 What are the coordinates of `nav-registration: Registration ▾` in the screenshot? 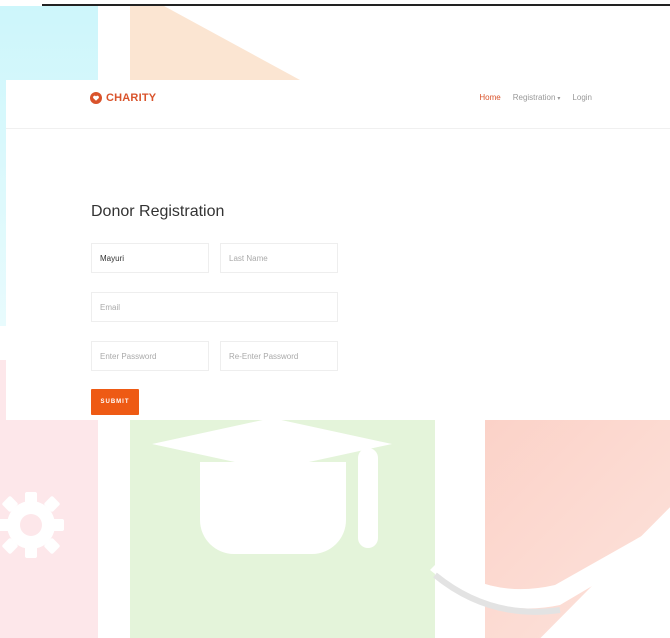 It's located at (537, 97).